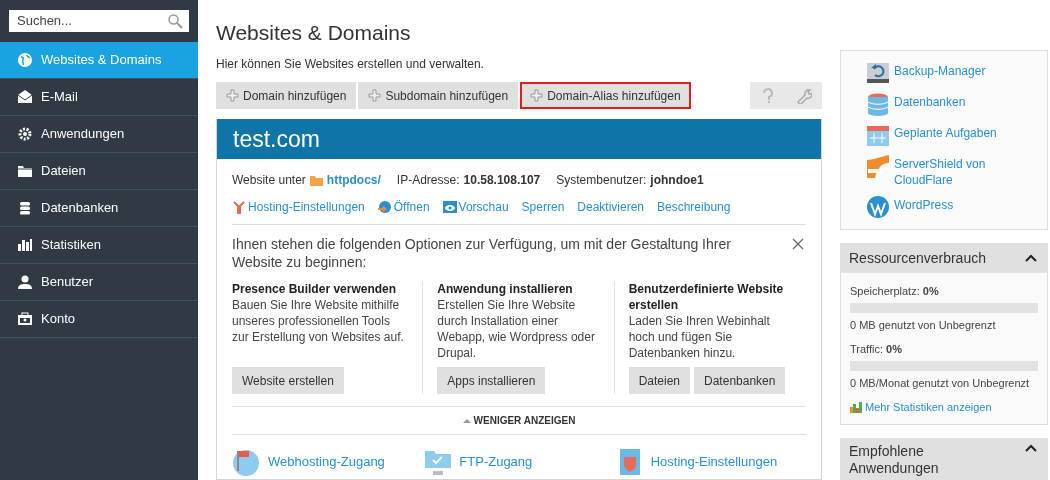  I want to click on search-icon, so click(175, 21).